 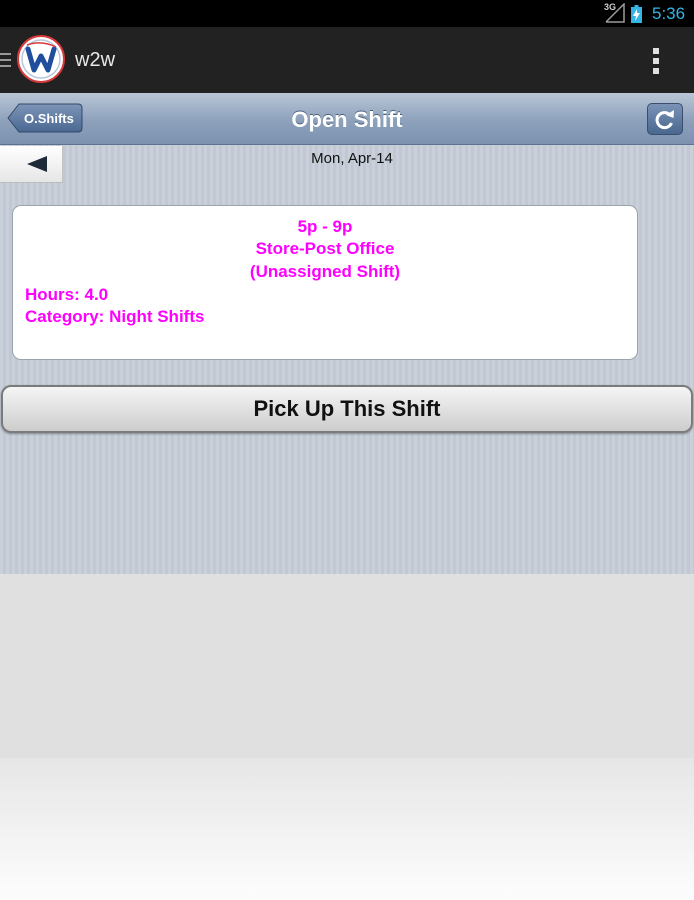 What do you see at coordinates (347, 409) in the screenshot?
I see `pick-up-shift-button: Pick Up This Shift` at bounding box center [347, 409].